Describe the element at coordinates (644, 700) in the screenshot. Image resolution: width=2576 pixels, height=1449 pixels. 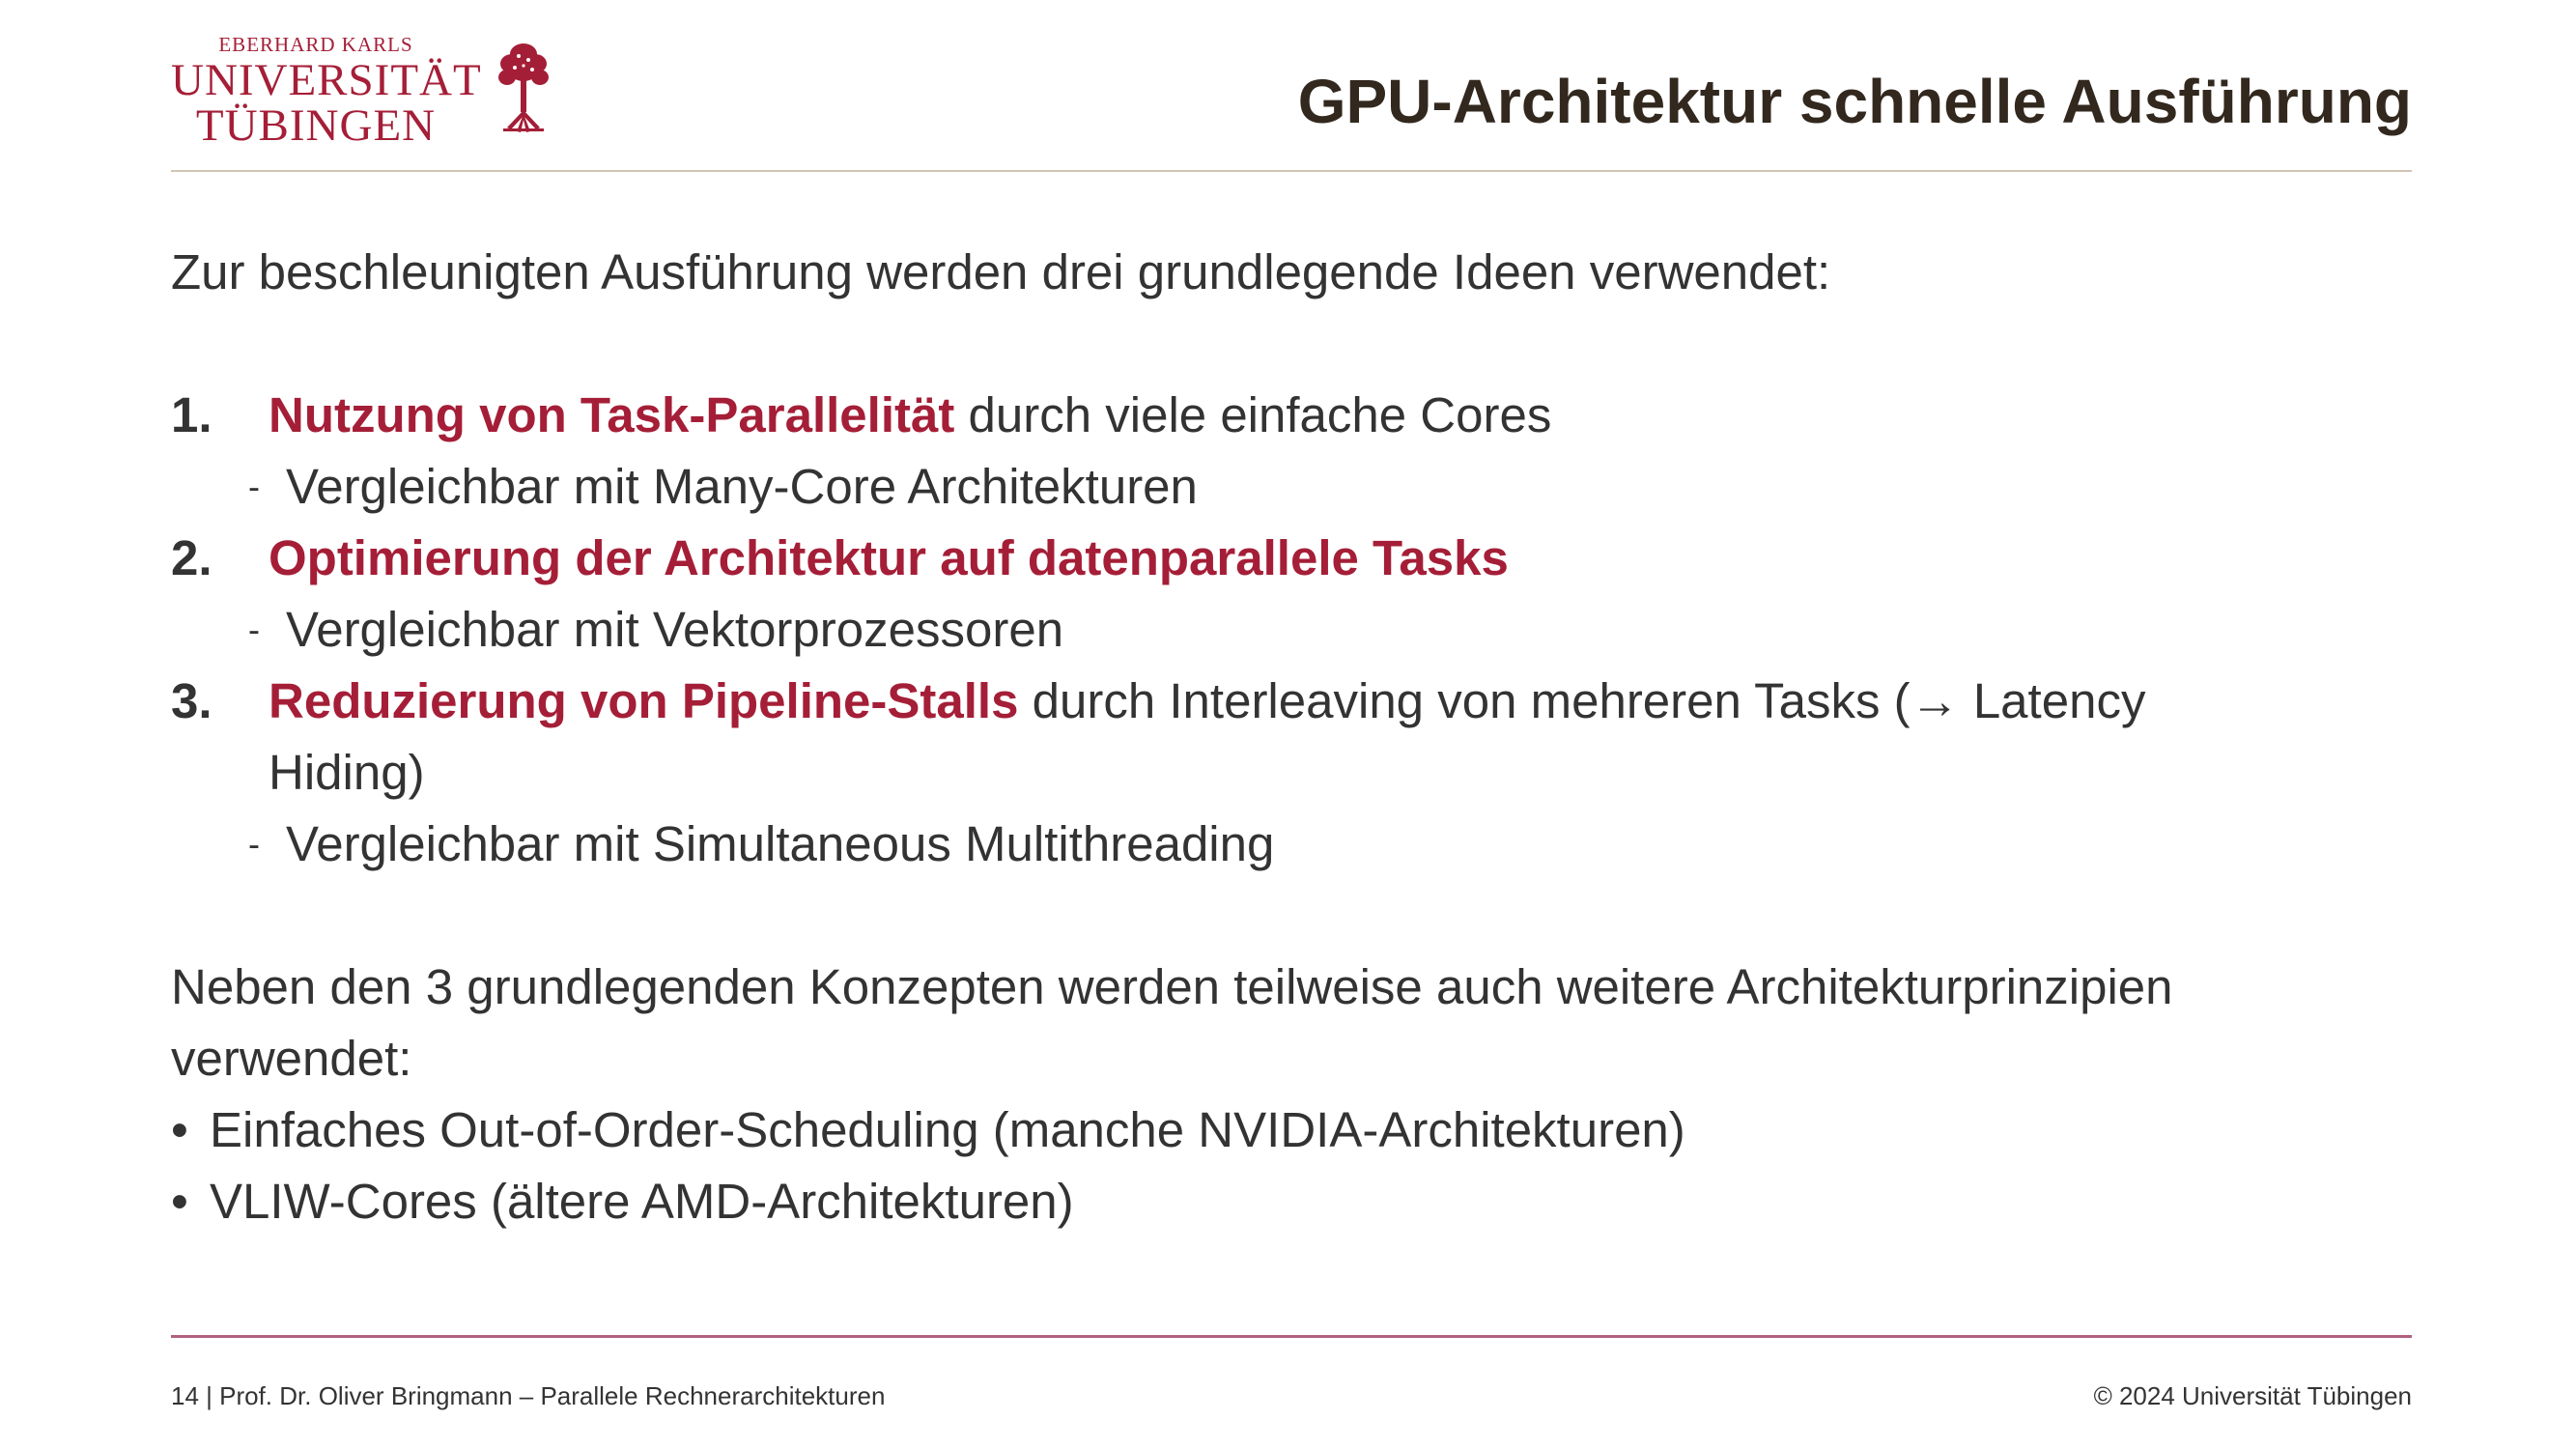
I see `item-highlight: Reduzierung von Pipeline-Stalls` at that location.